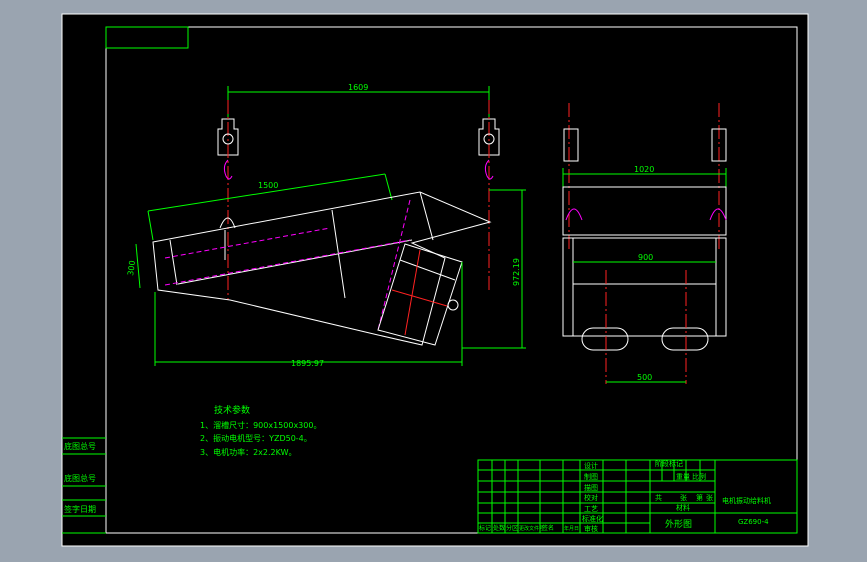 This screenshot has height=562, width=867. Describe the element at coordinates (746, 500) in the screenshot. I see `tb-product-name: 电机振动给料机` at that location.